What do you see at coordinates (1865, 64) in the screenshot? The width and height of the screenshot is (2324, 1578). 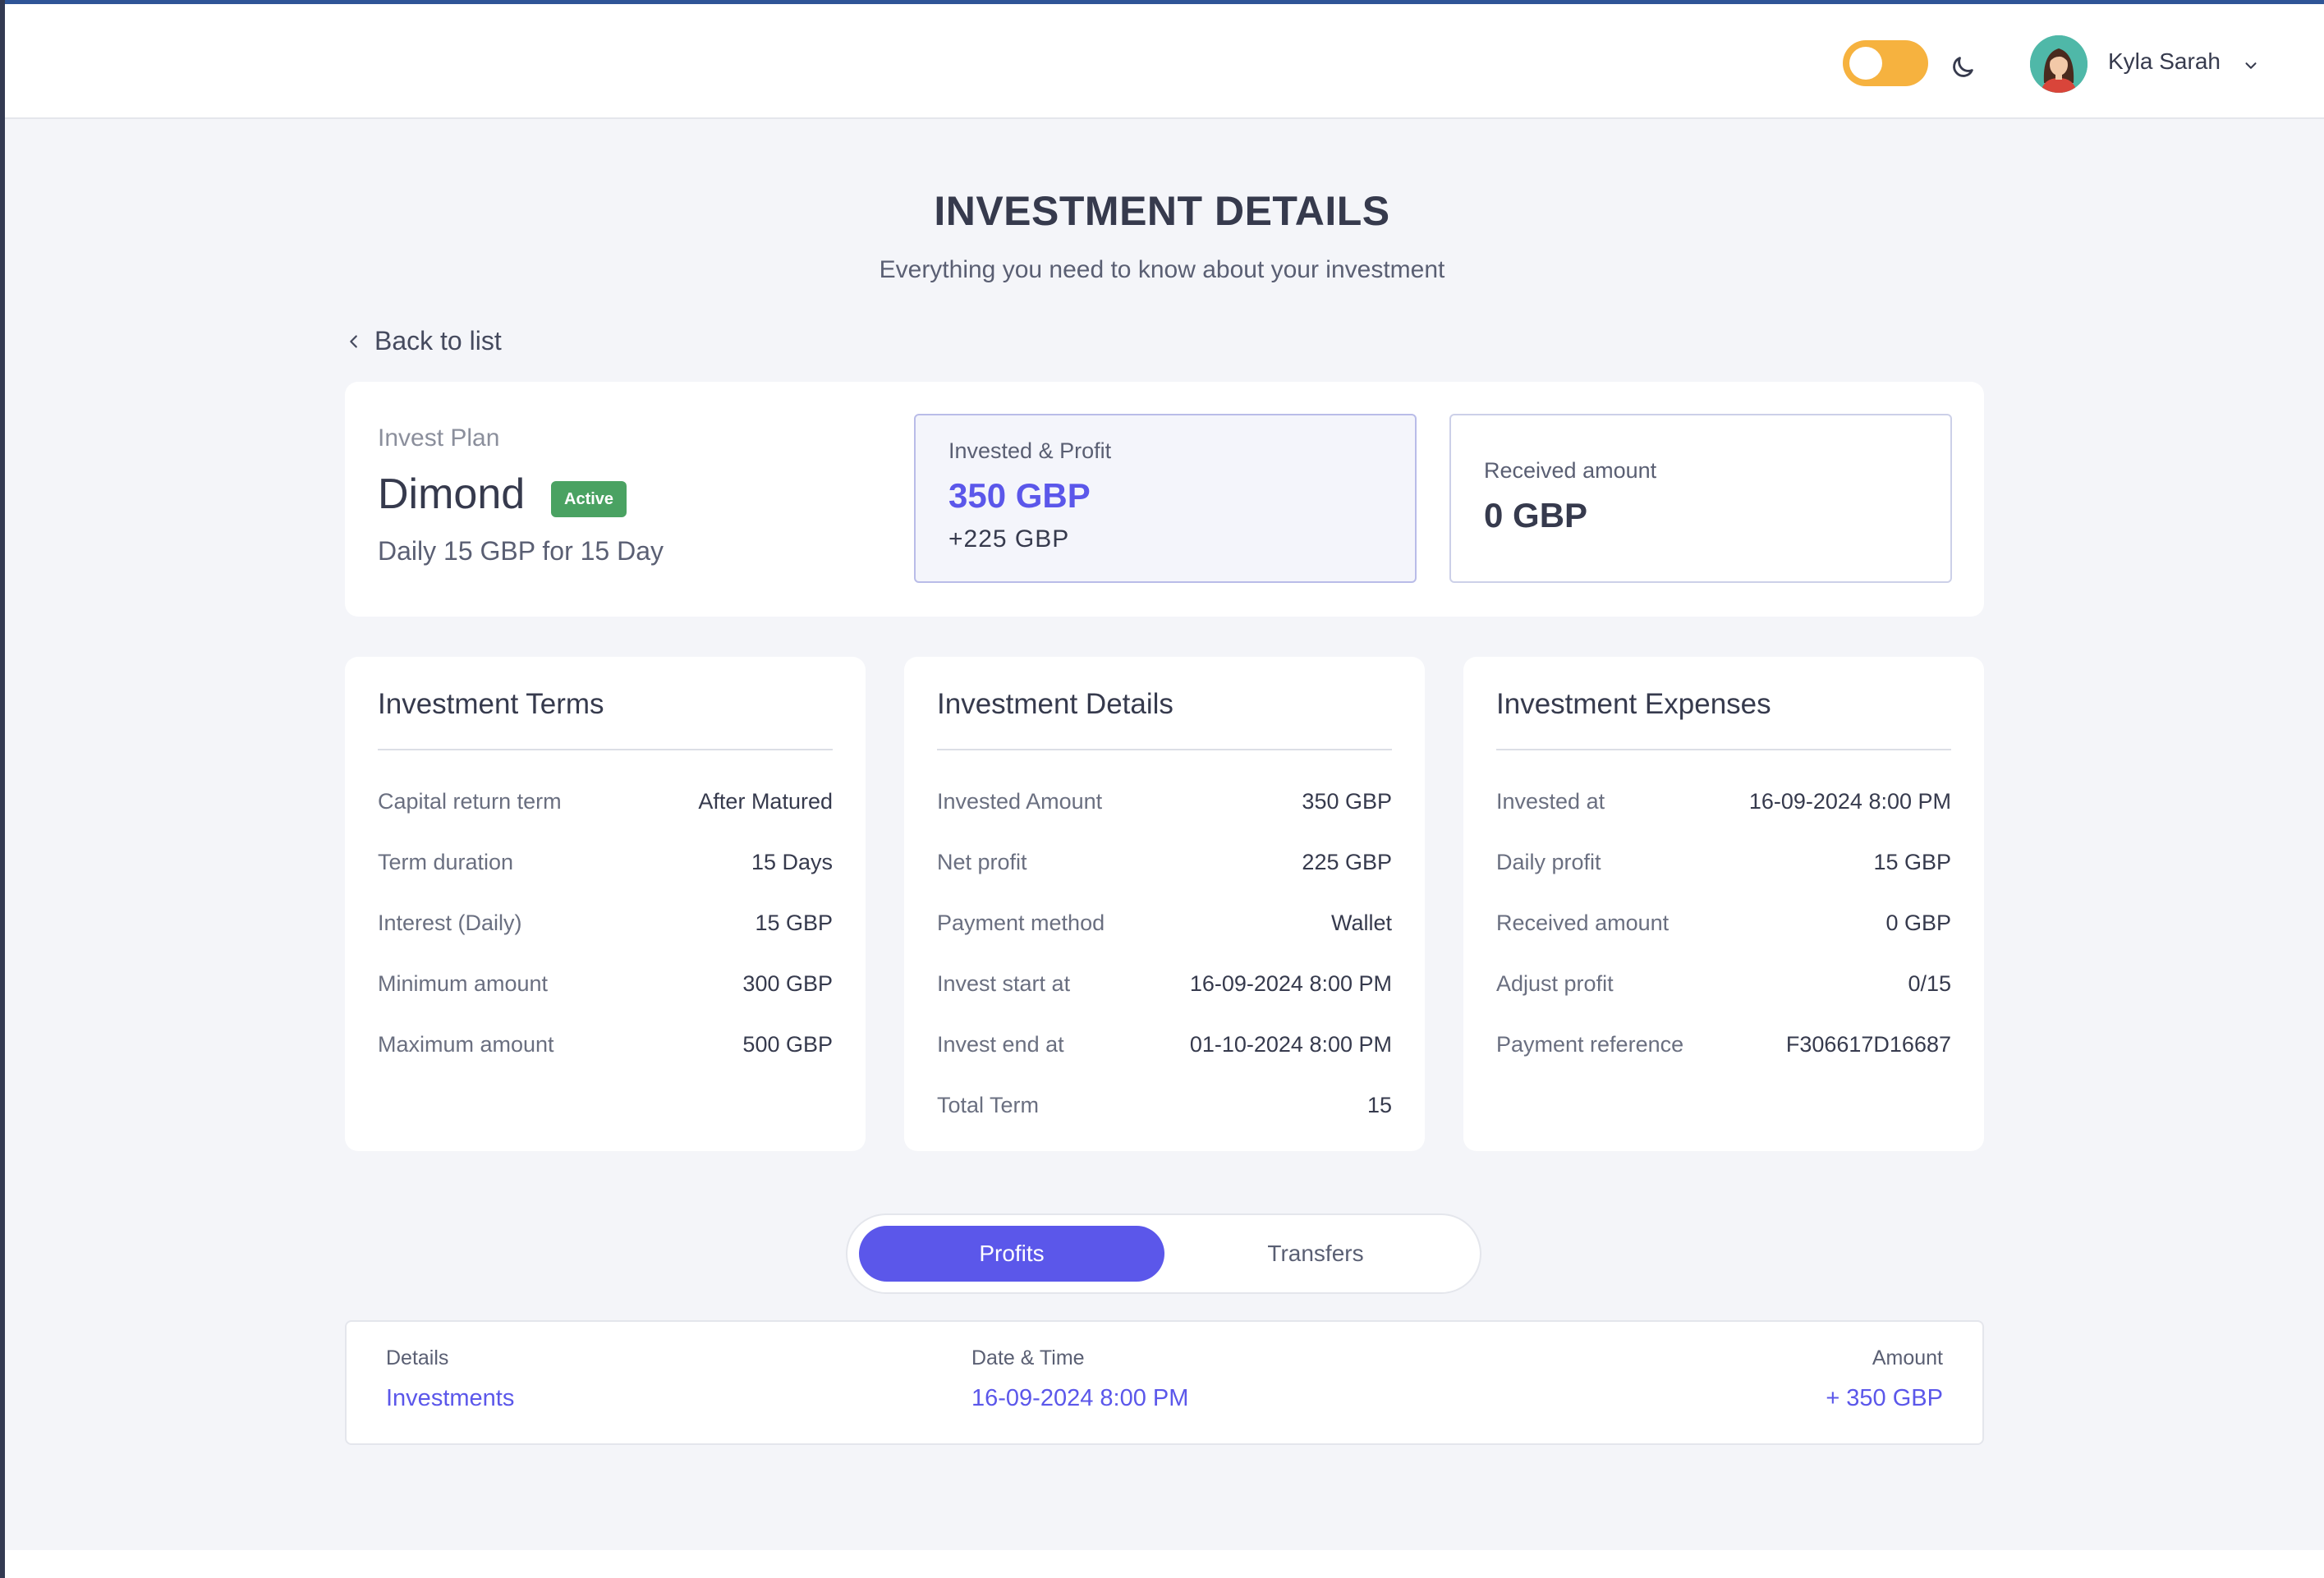 I see `toggle-knob` at bounding box center [1865, 64].